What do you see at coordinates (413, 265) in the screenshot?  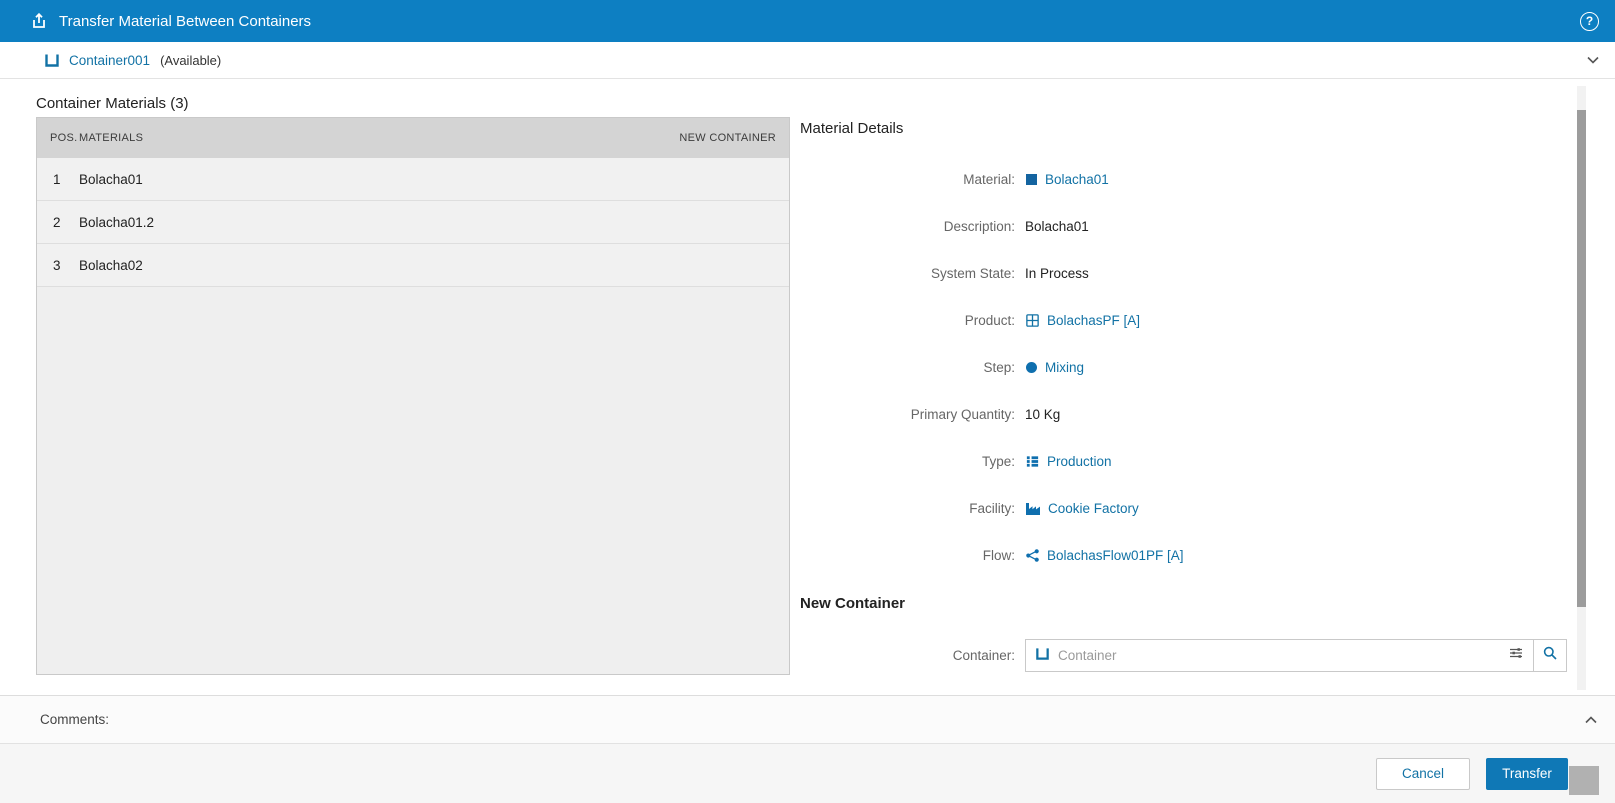 I see `table-row: 3 Bolacha02` at bounding box center [413, 265].